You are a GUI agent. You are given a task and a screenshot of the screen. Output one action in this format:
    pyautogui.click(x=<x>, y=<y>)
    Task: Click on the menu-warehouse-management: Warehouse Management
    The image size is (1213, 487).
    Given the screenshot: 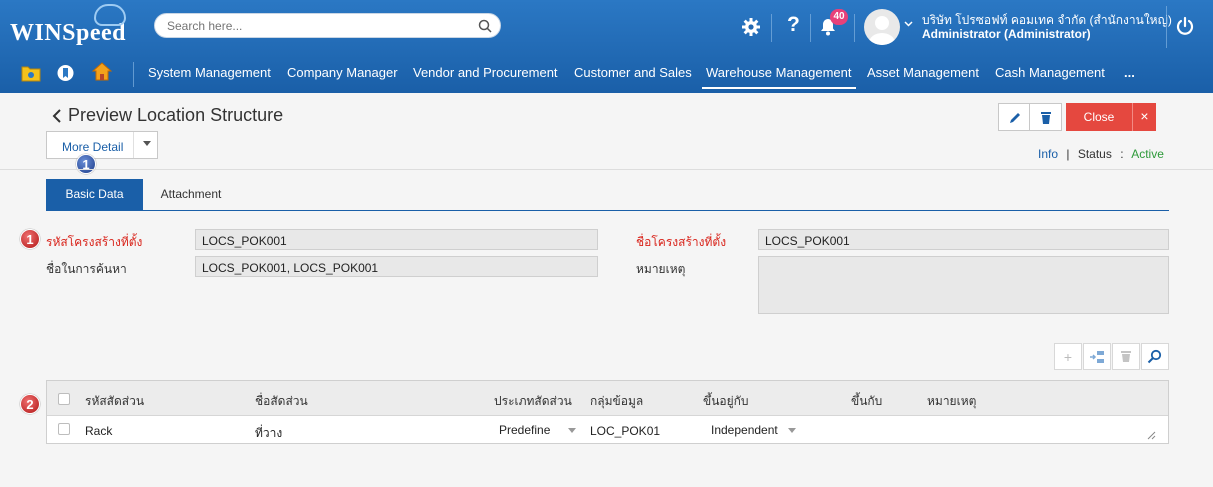 What is the action you would take?
    pyautogui.click(x=779, y=77)
    